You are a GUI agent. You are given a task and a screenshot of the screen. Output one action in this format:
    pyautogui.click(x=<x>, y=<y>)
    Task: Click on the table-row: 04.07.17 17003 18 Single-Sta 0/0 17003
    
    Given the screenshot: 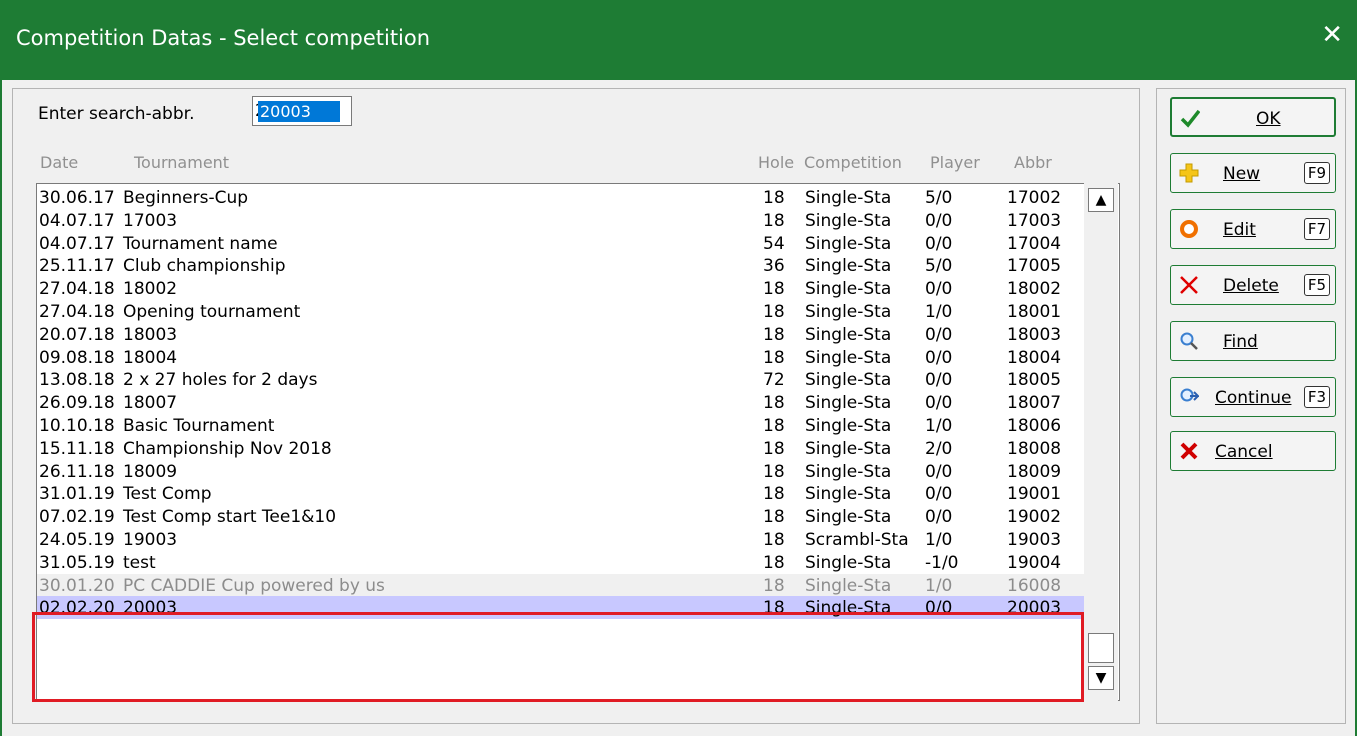 What is the action you would take?
    pyautogui.click(x=562, y=220)
    